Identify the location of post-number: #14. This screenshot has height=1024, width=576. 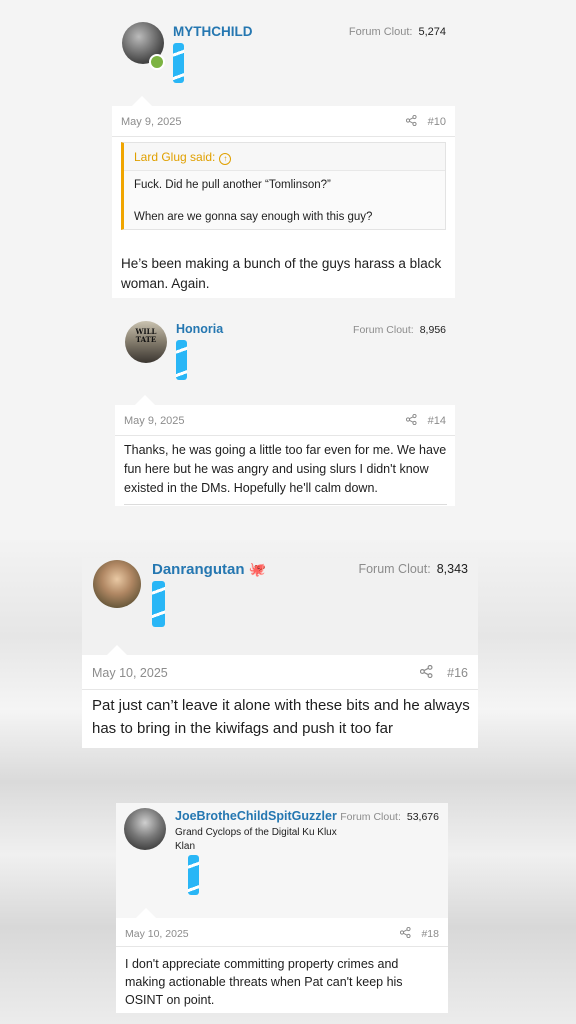
(437, 421).